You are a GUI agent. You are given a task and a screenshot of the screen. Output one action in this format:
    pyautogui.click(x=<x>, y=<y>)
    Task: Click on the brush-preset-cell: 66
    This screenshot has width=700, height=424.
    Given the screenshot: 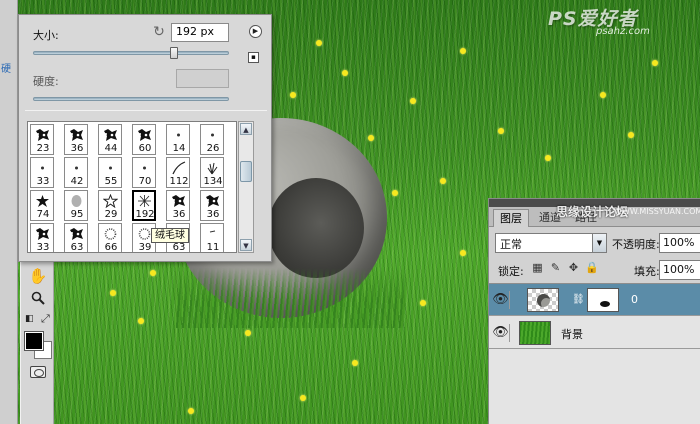 What is the action you would take?
    pyautogui.click(x=110, y=237)
    